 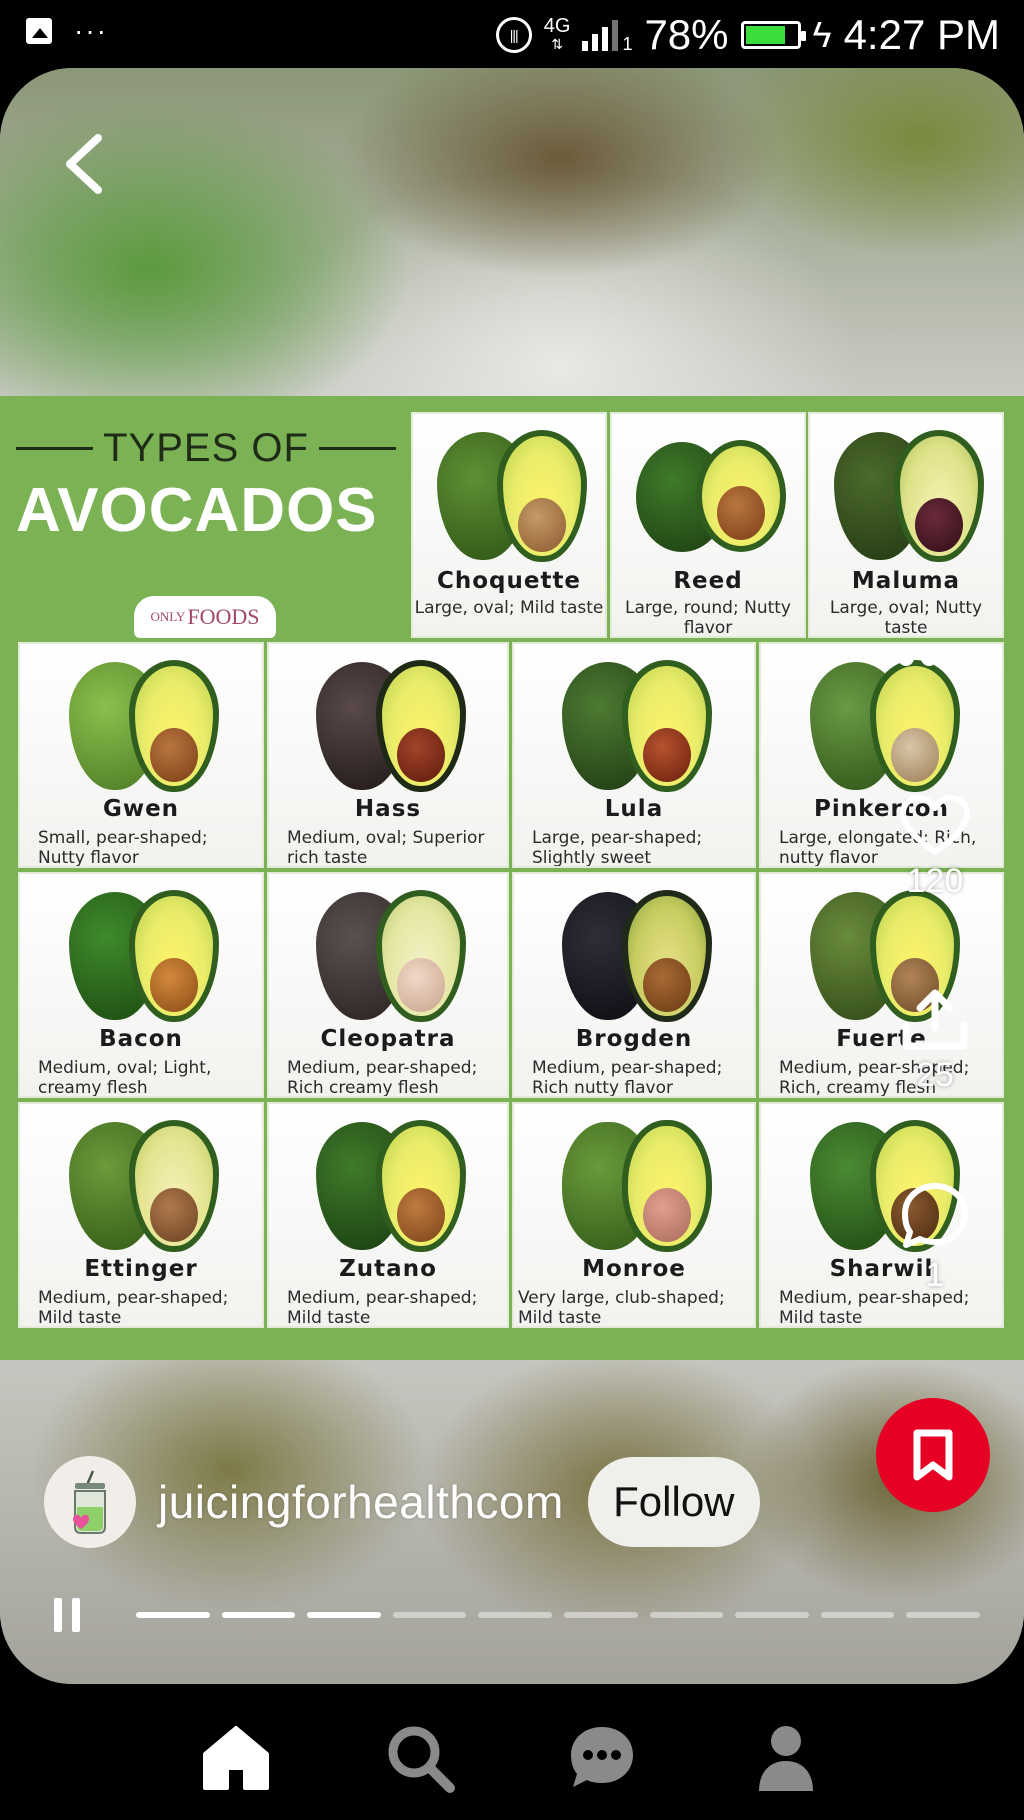 I want to click on nav-search, so click(x=420, y=1758).